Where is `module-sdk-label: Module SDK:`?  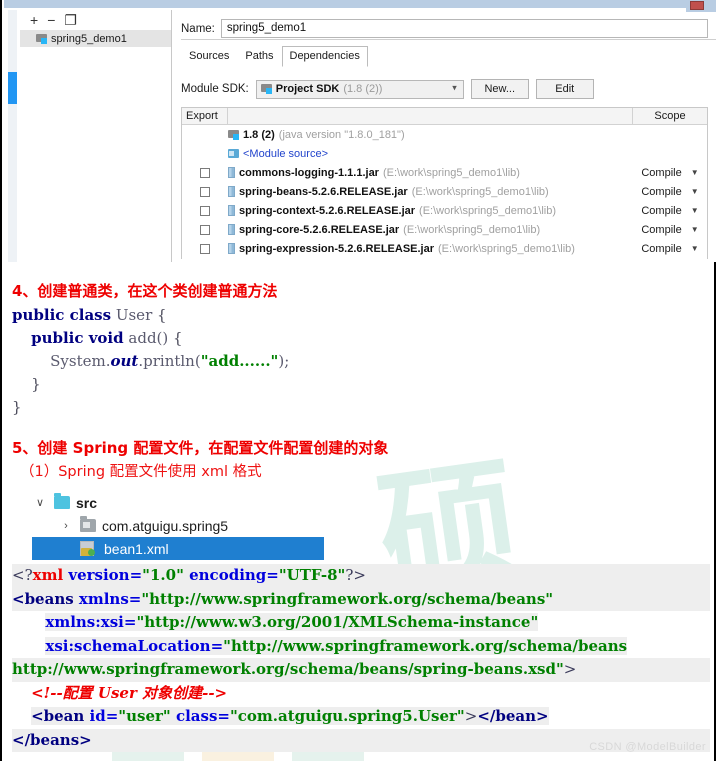
module-sdk-label: Module SDK: is located at coordinates (215, 89).